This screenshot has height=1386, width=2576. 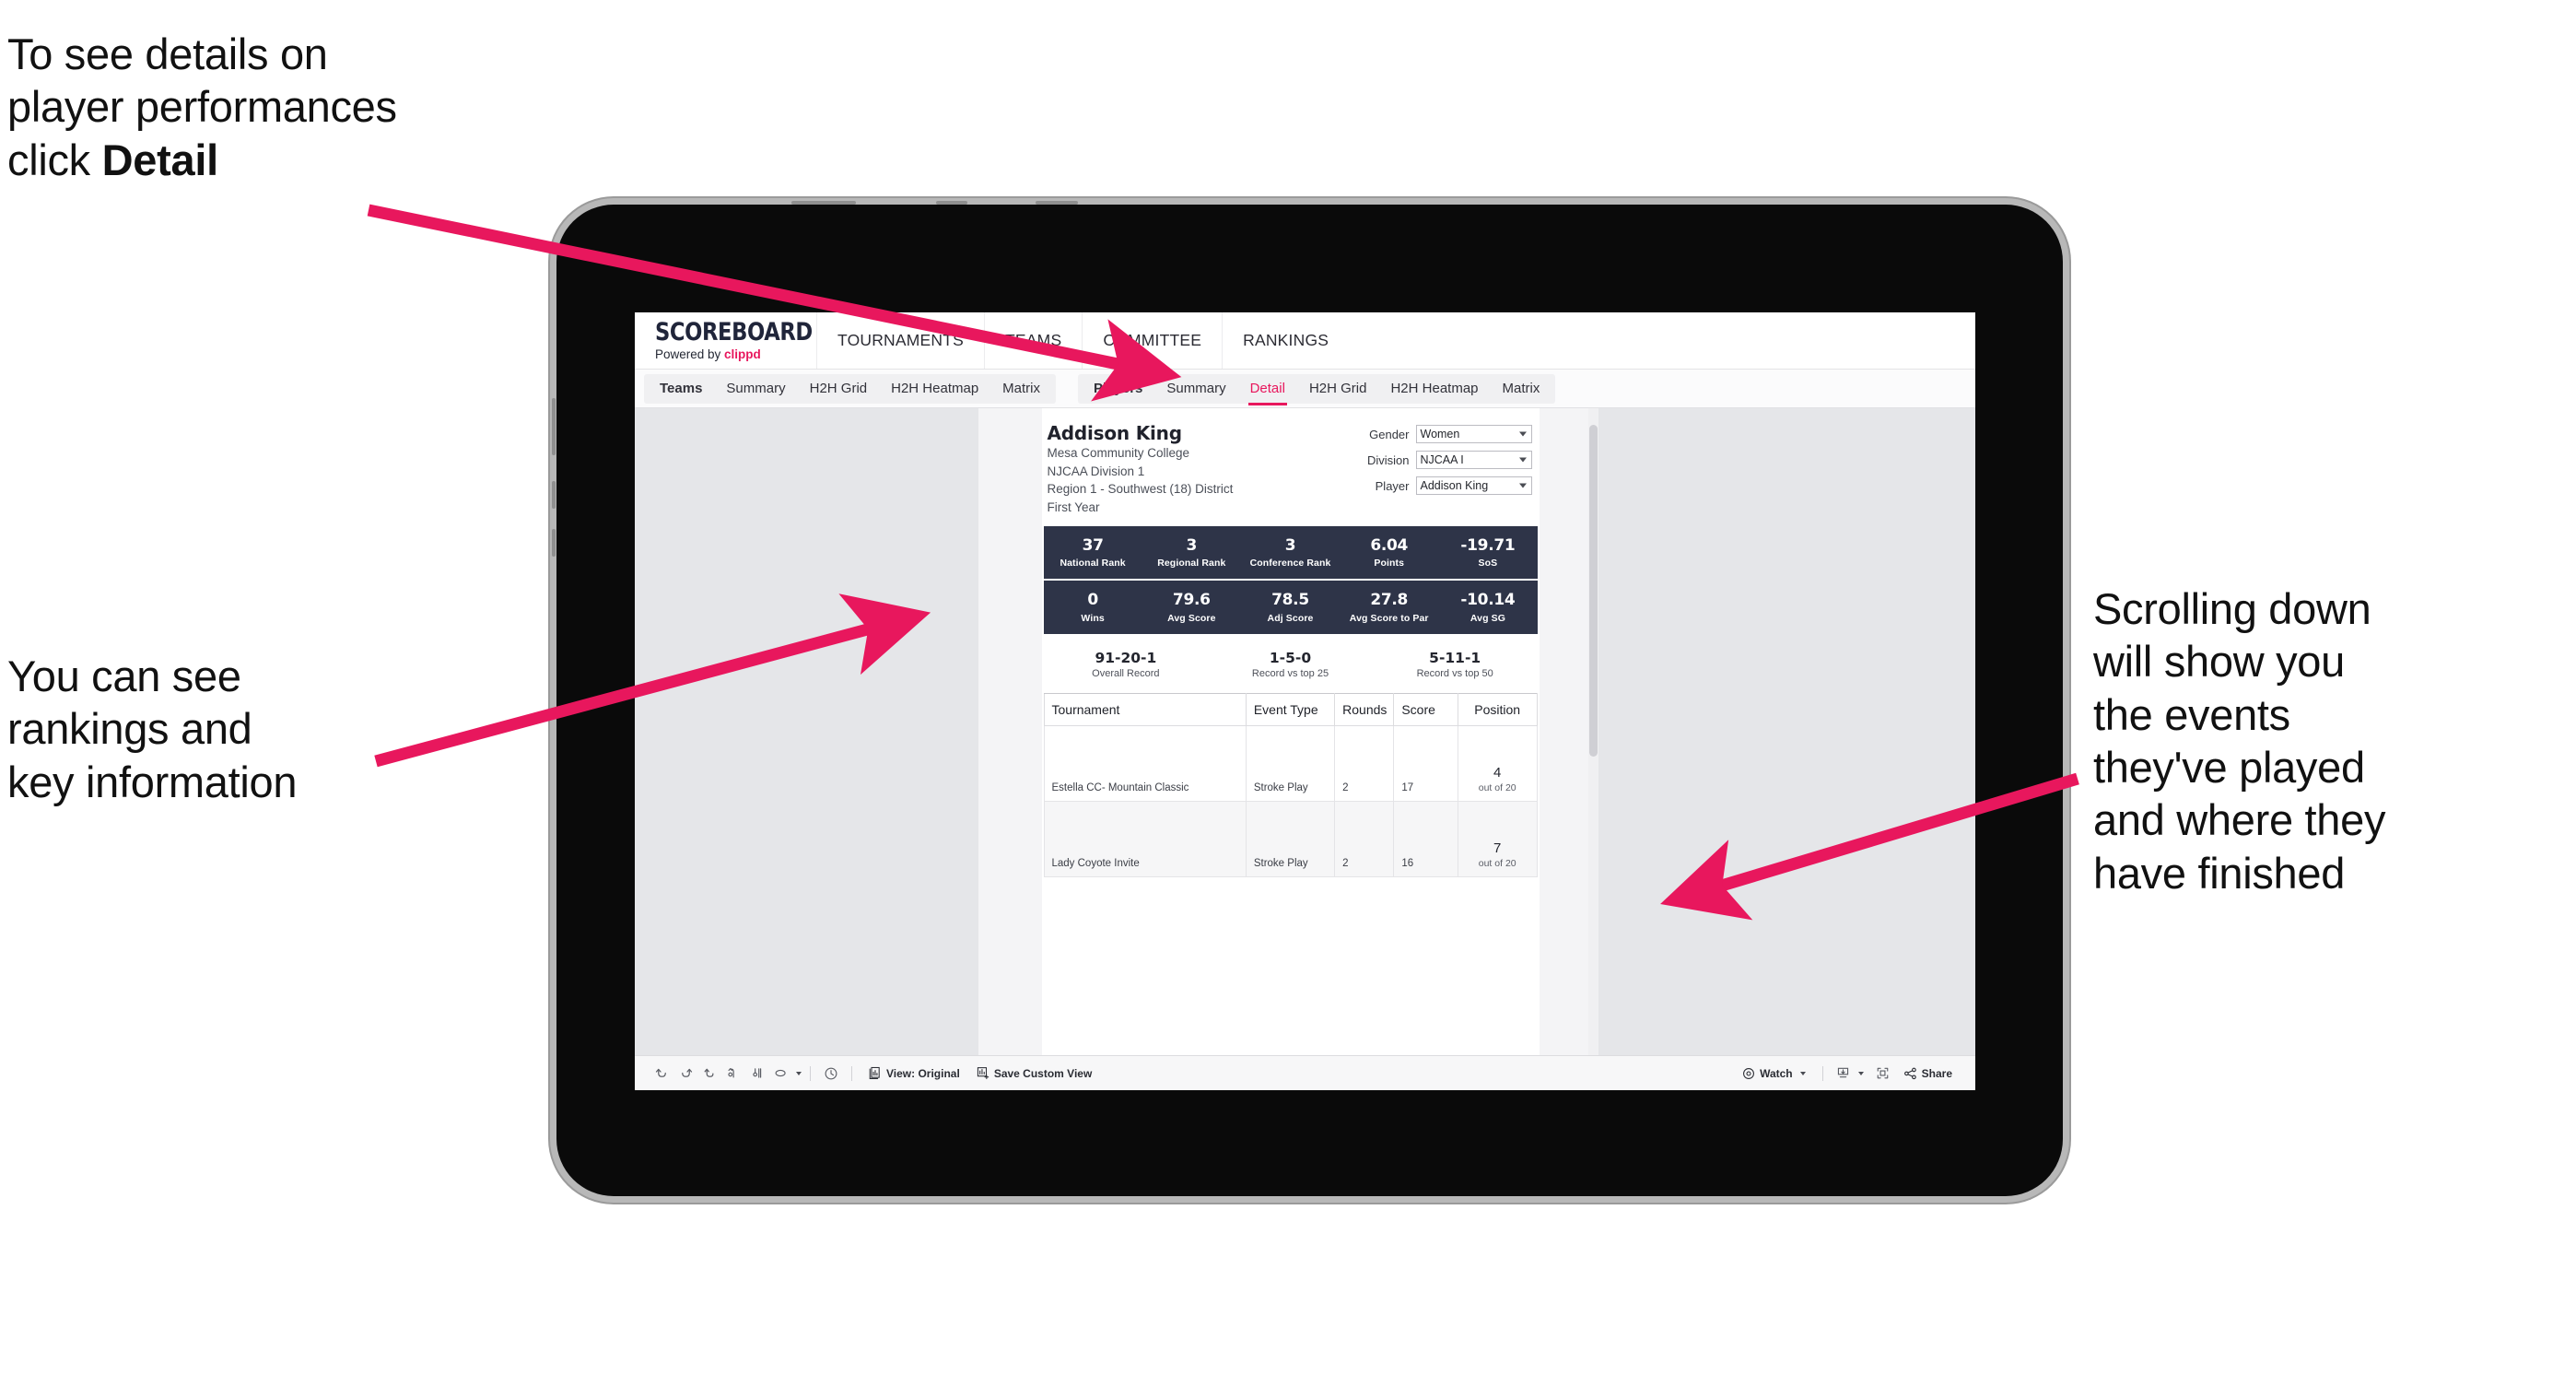 I want to click on sheet-scrollbar-thumb, so click(x=1593, y=591).